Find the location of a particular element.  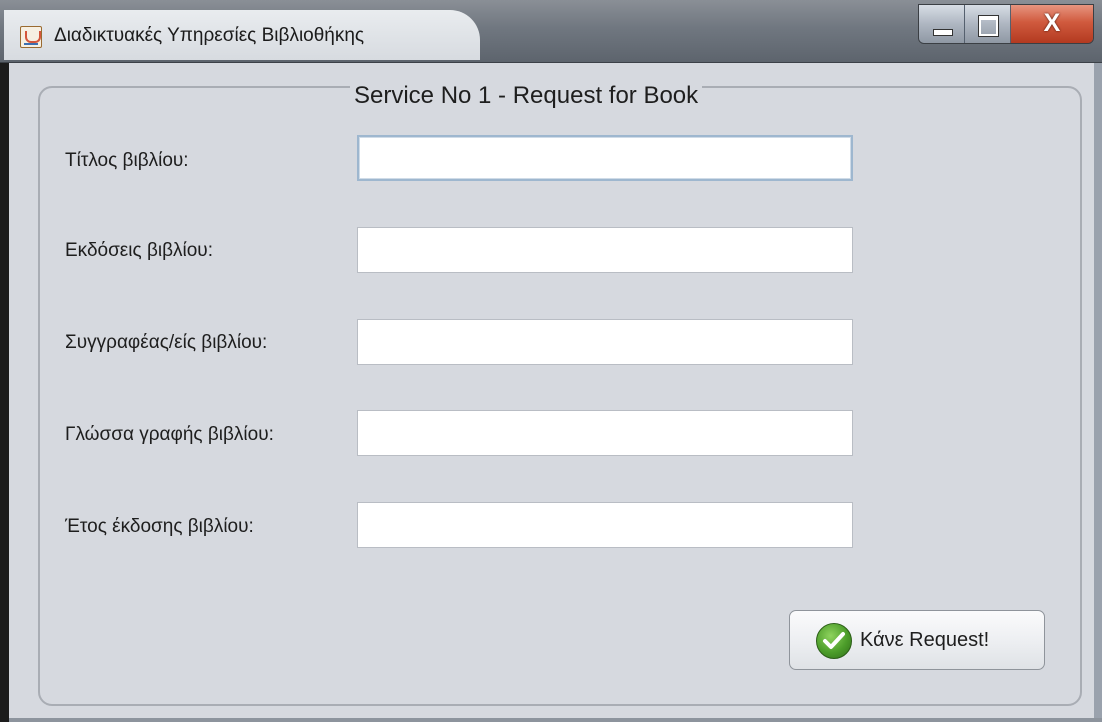

close-icon: X is located at coordinates (1052, 23).